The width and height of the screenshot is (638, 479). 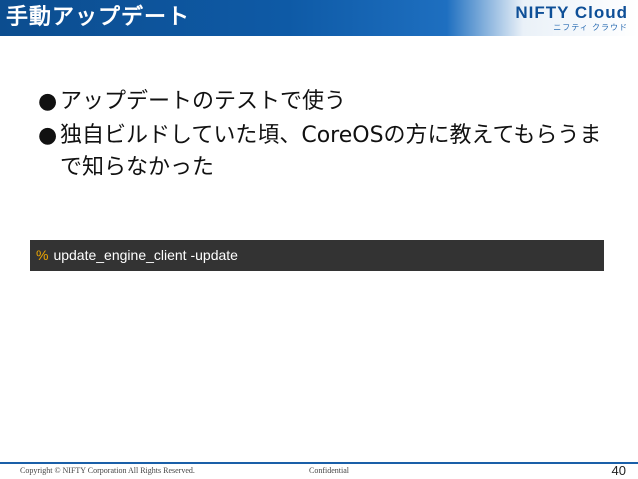 What do you see at coordinates (145, 255) in the screenshot?
I see `command-text: update_engine_client -update` at bounding box center [145, 255].